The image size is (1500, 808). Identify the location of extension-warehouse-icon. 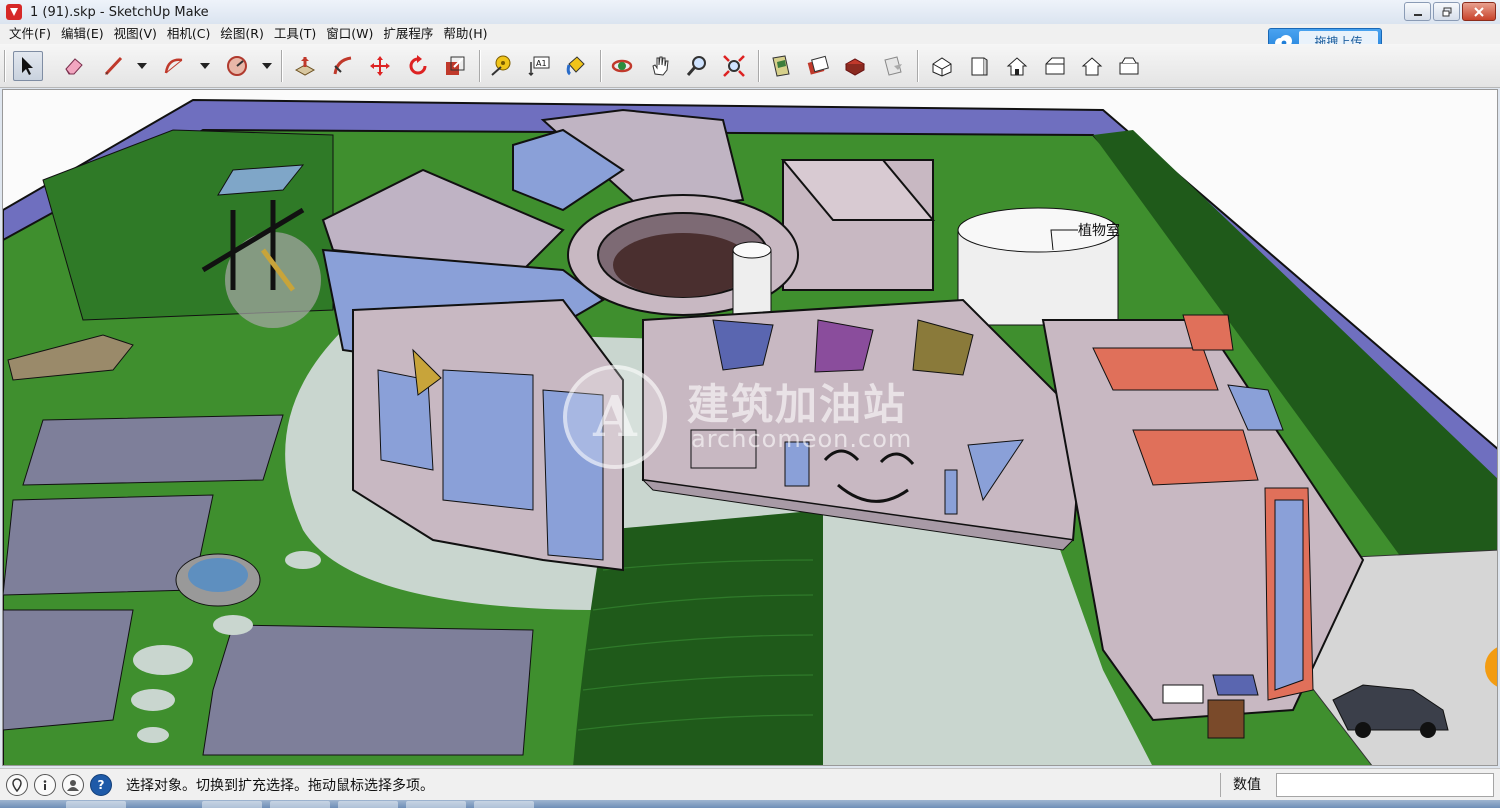
(855, 67).